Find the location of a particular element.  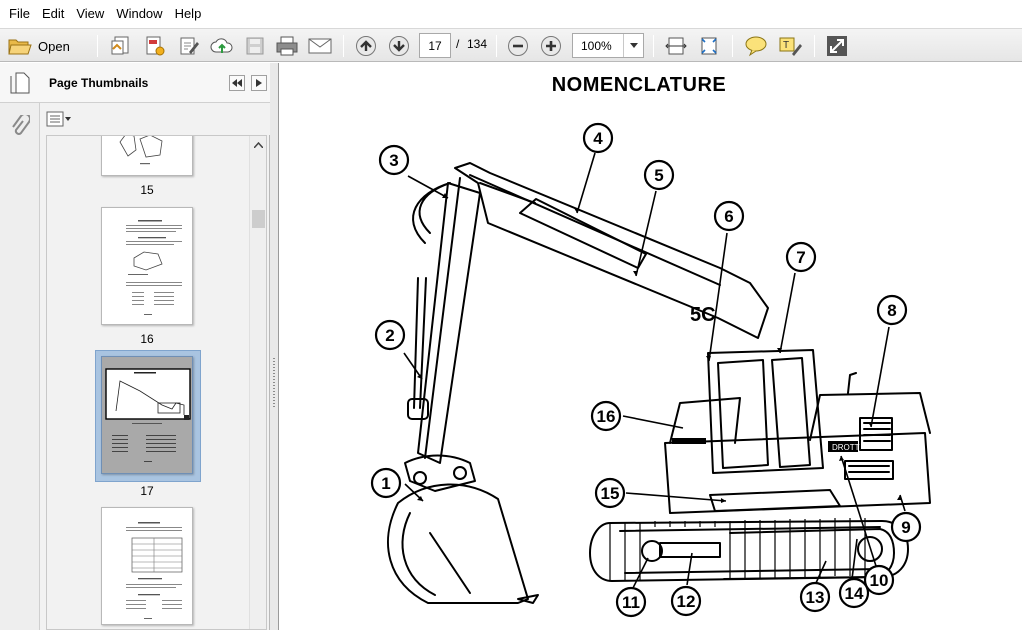

svg-text: 10 is located at coordinates (879, 580).